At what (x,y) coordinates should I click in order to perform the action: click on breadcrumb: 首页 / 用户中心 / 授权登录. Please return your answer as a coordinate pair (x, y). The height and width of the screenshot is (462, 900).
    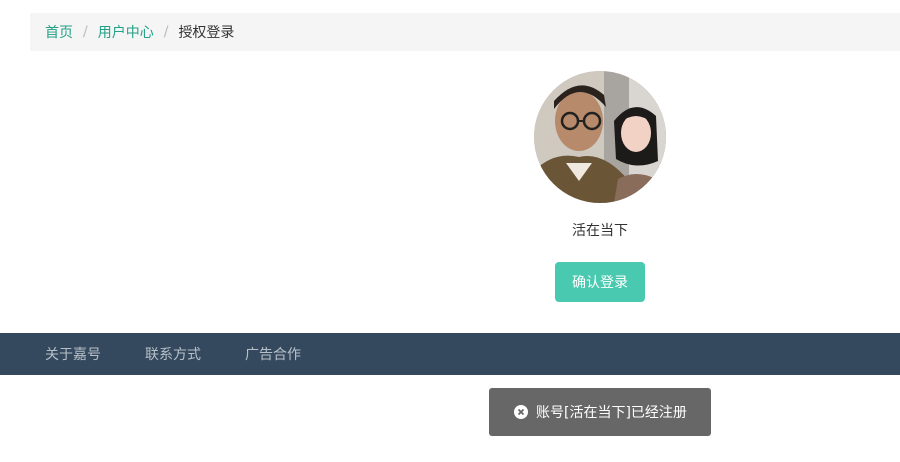
    Looking at the image, I should click on (465, 32).